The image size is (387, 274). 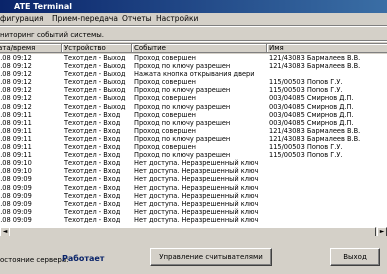 I want to click on row-event: Нажата кнопка открывания двери, so click(x=194, y=74).